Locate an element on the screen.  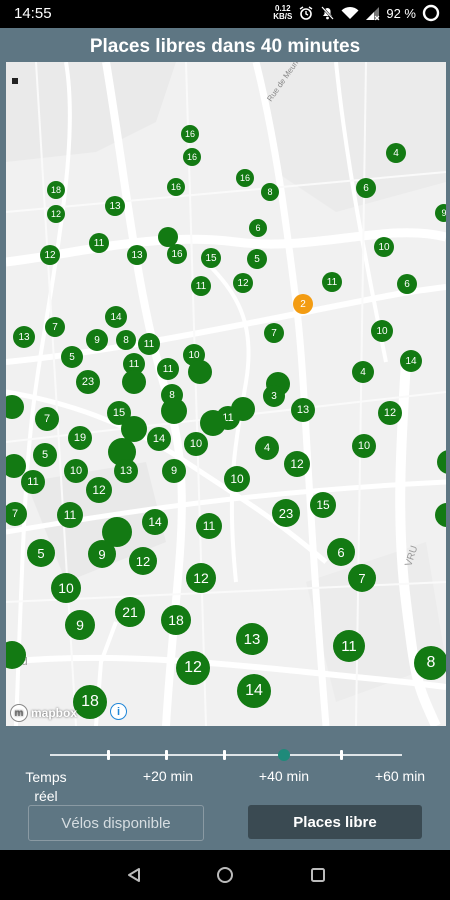
home-icon is located at coordinates (225, 875).